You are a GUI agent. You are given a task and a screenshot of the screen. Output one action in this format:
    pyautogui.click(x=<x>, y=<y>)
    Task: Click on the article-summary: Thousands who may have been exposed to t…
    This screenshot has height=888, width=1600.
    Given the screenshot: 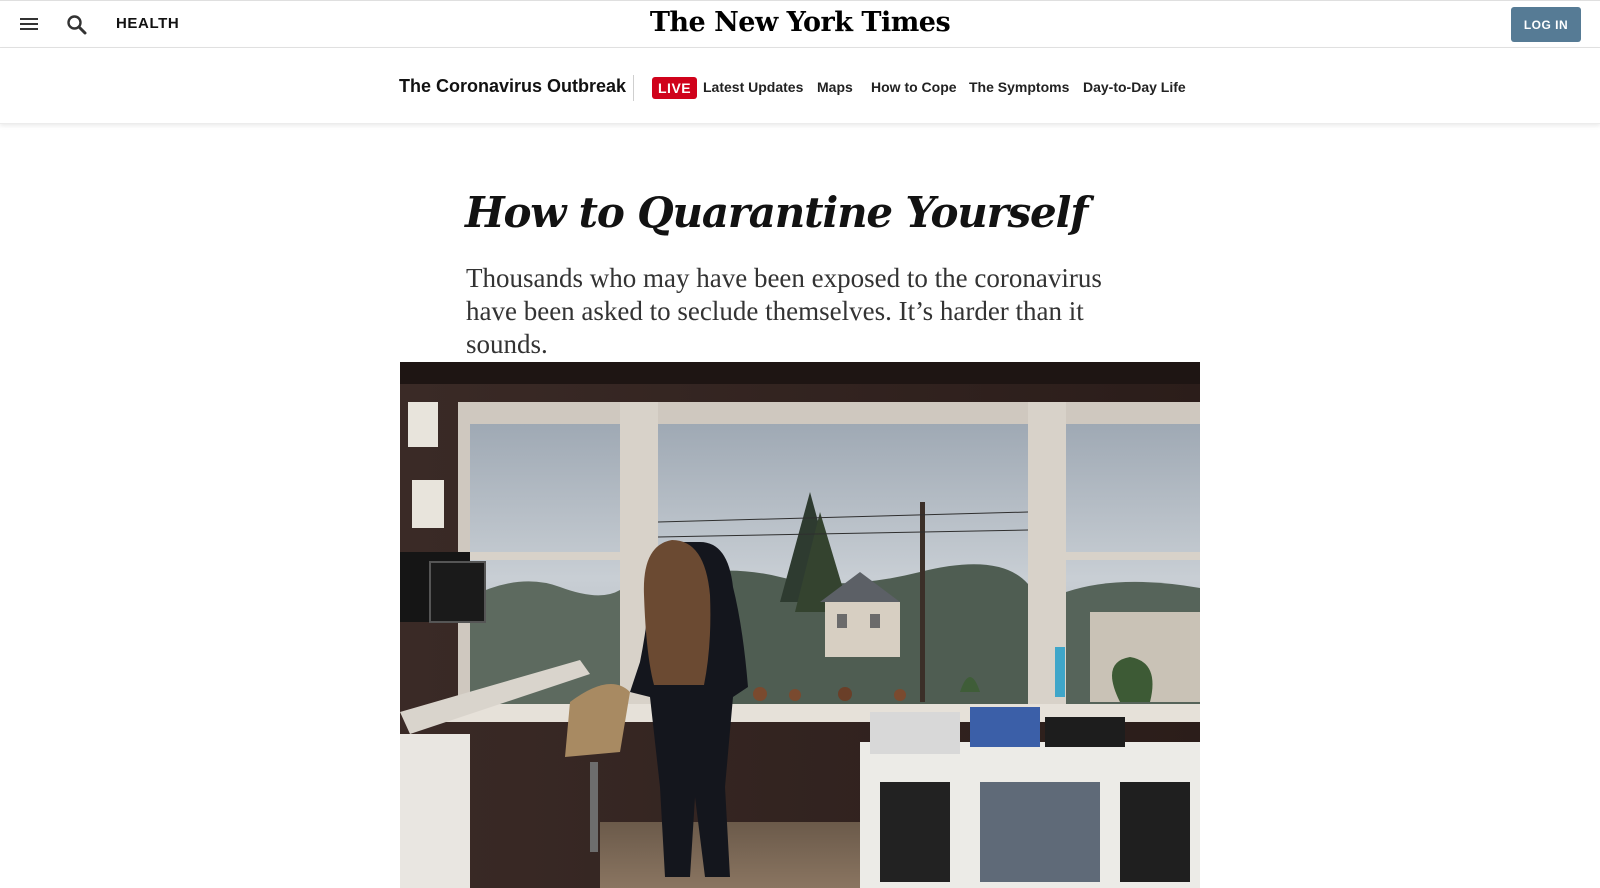 What is the action you would take?
    pyautogui.click(x=784, y=311)
    